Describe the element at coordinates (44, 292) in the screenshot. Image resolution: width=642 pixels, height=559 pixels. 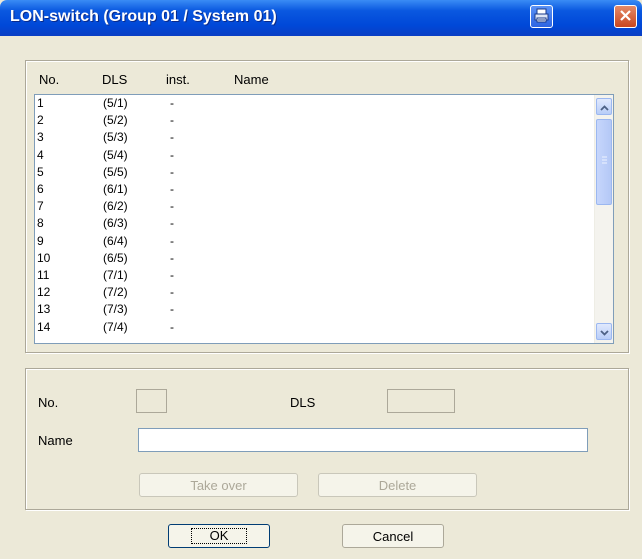
I see `list-item-no: 12` at that location.